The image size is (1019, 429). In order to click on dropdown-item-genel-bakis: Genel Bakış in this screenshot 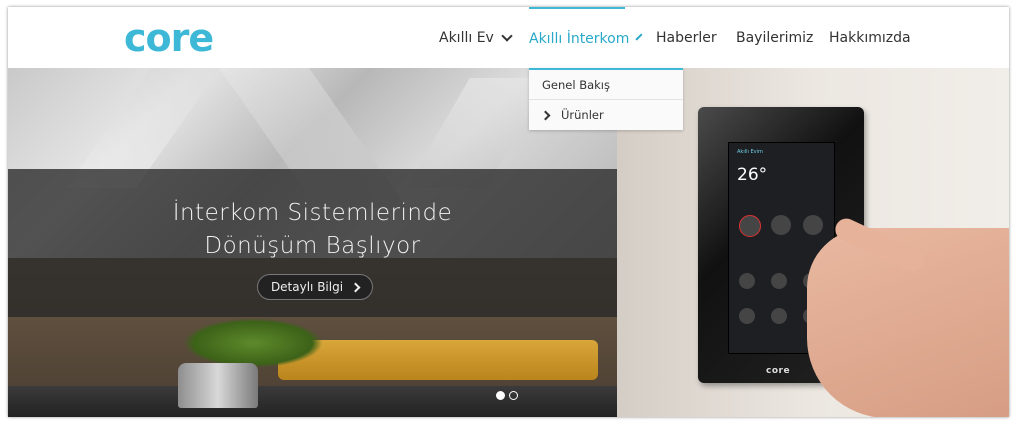, I will do `click(606, 85)`.